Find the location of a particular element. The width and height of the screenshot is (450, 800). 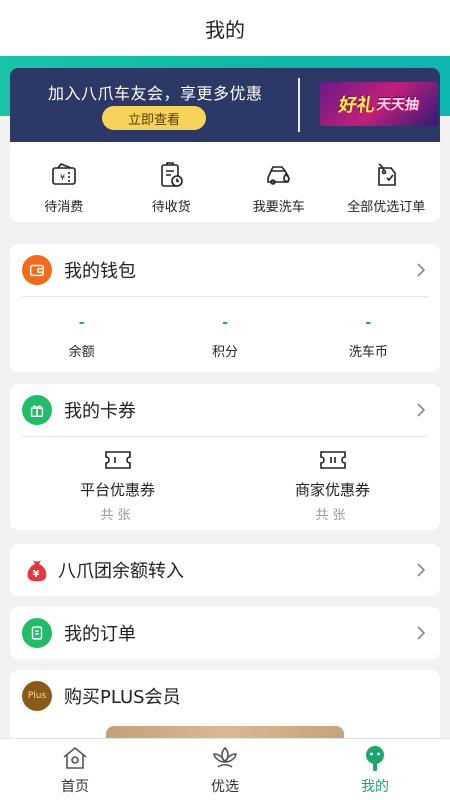

membership-banner: 加入八爪车友会，享更多优惠 立即查看 好礼 天天抽 is located at coordinates (225, 105).